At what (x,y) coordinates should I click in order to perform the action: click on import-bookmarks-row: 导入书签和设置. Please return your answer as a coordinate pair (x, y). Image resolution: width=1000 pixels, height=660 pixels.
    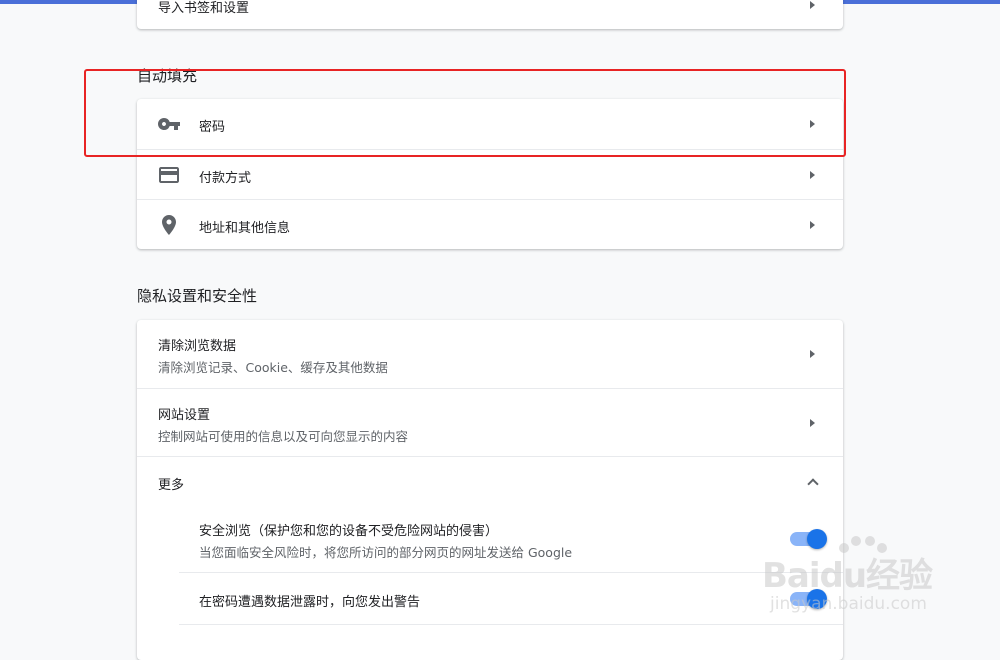
    Looking at the image, I should click on (490, 14).